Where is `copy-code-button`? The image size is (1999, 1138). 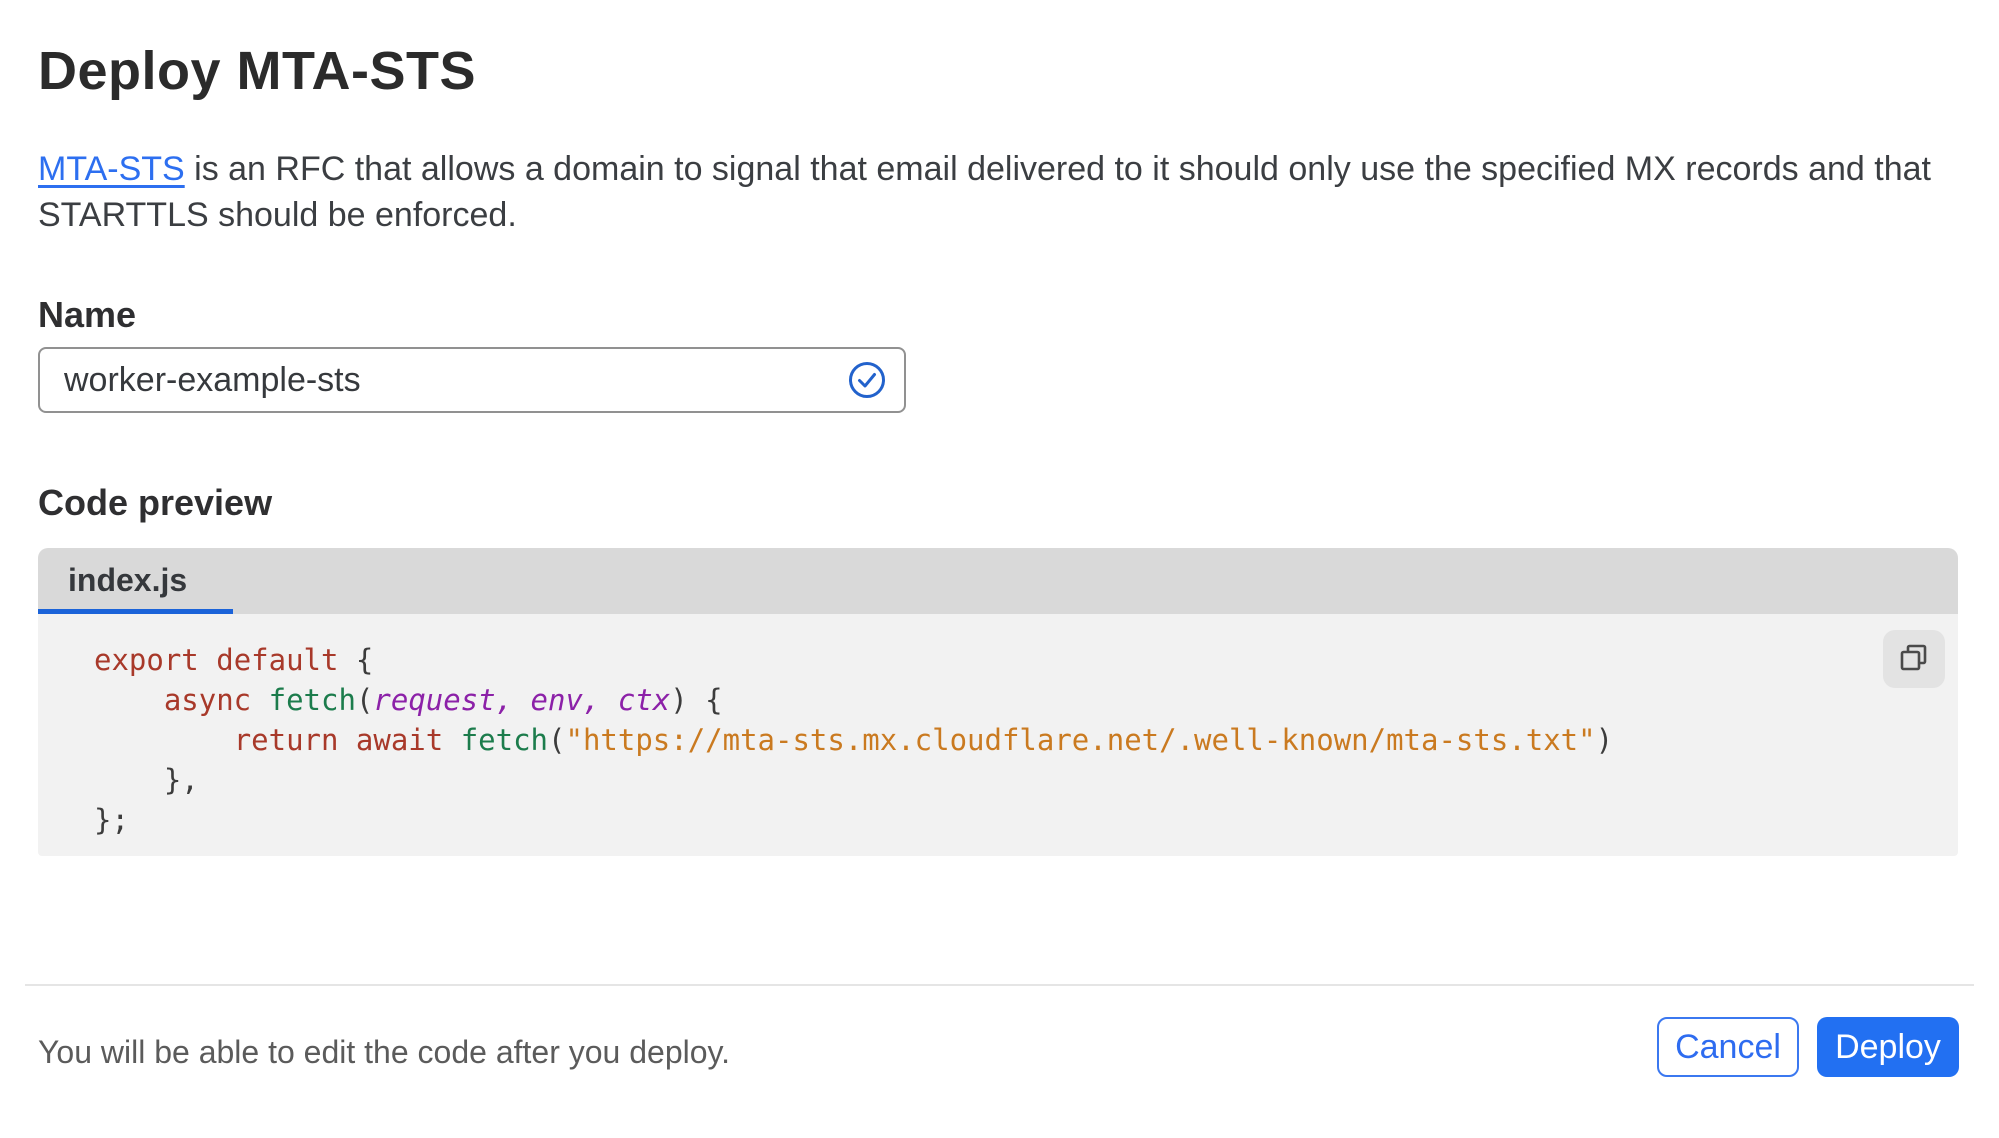
copy-code-button is located at coordinates (1914, 659).